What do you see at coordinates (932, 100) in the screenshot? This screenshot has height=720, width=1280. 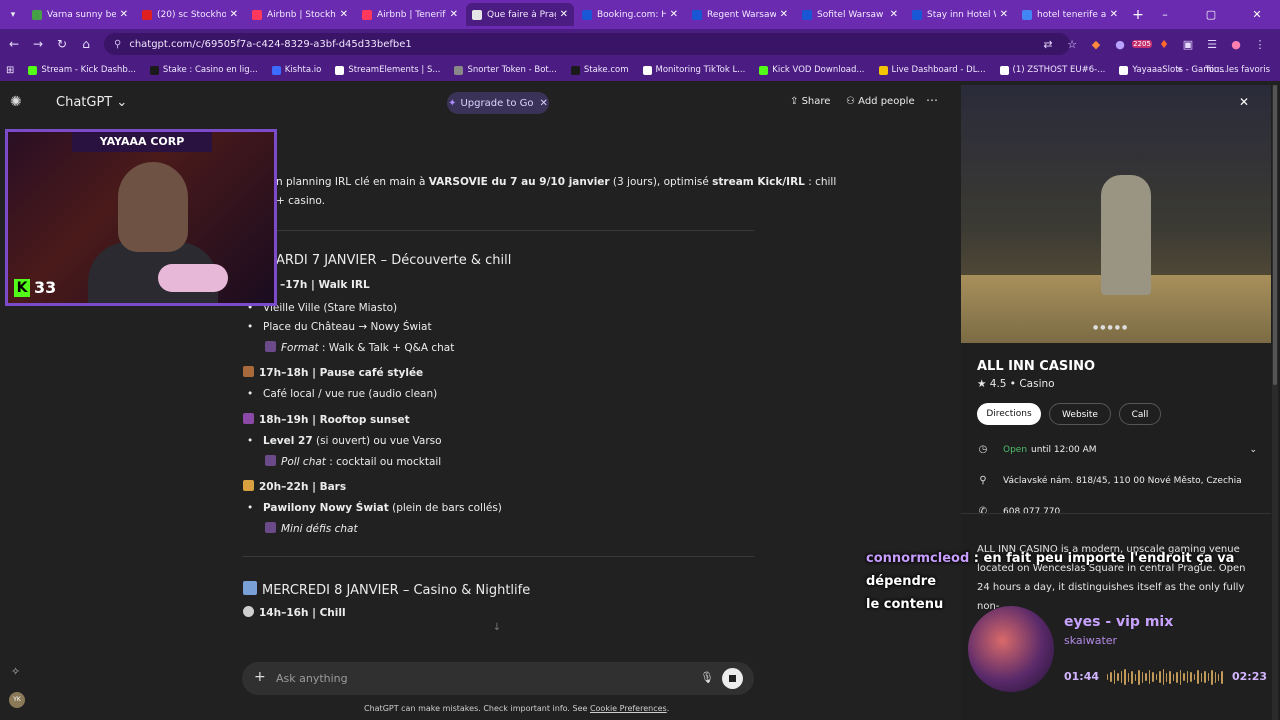 I see `more-options-icon: ⋯` at bounding box center [932, 100].